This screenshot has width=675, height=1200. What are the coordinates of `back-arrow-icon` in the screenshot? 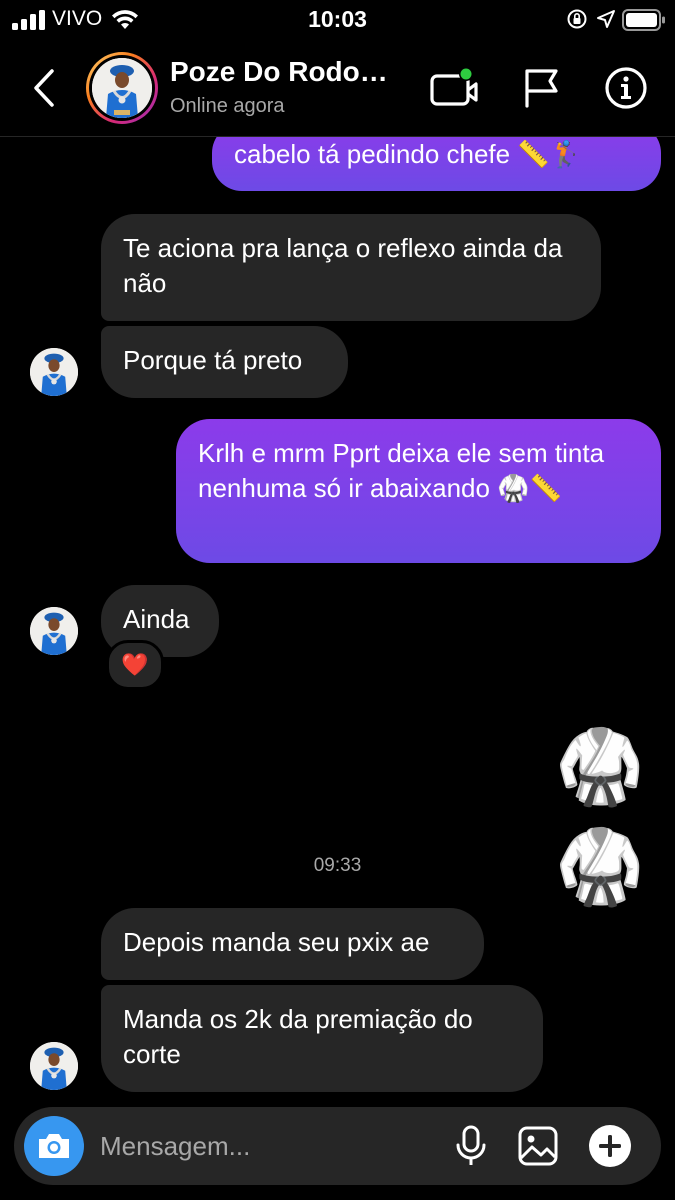 It's located at (44, 88).